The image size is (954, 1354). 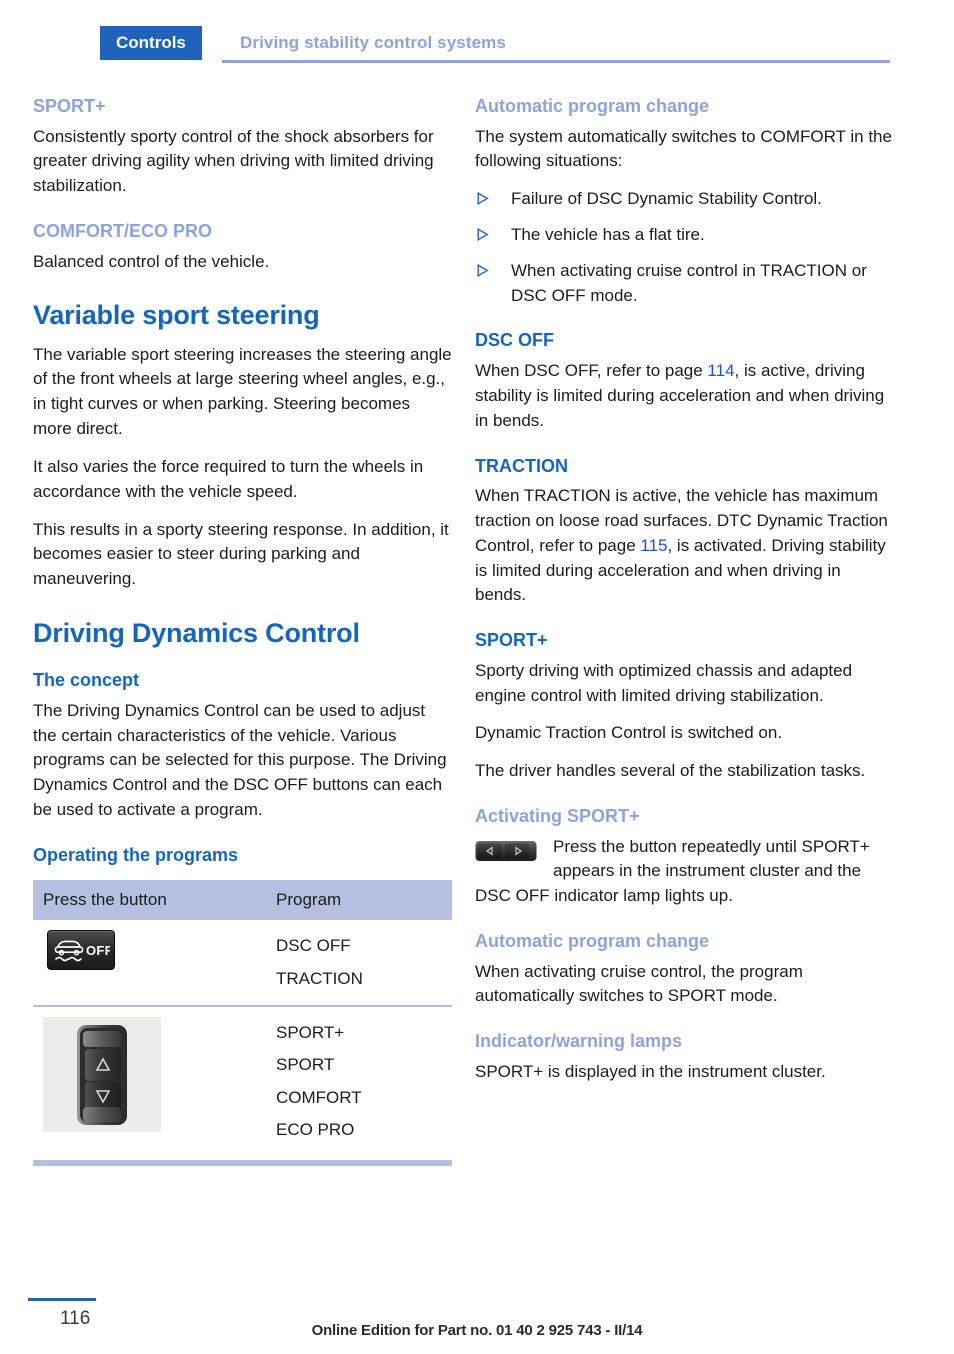 What do you see at coordinates (579, 1041) in the screenshot?
I see `heading-indicator-warning-lamps: Indicator/warning lamps` at bounding box center [579, 1041].